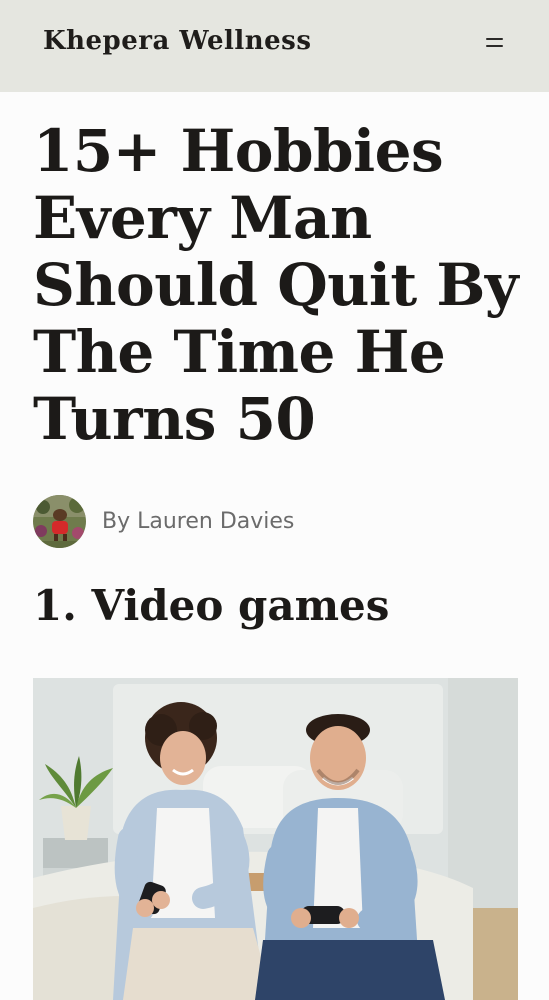 Image resolution: width=549 pixels, height=1000 pixels. I want to click on byline: By Lauren Davies, so click(163, 521).